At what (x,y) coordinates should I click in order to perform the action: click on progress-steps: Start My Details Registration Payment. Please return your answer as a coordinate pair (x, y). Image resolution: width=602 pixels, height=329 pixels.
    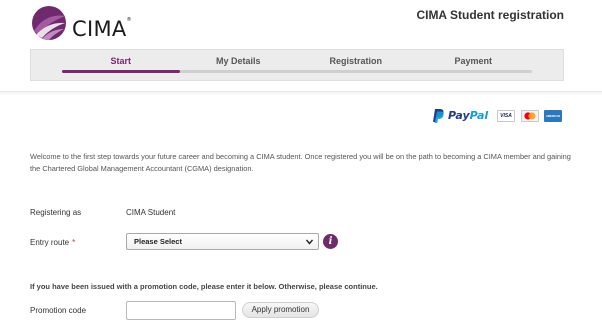
    Looking at the image, I should click on (297, 65).